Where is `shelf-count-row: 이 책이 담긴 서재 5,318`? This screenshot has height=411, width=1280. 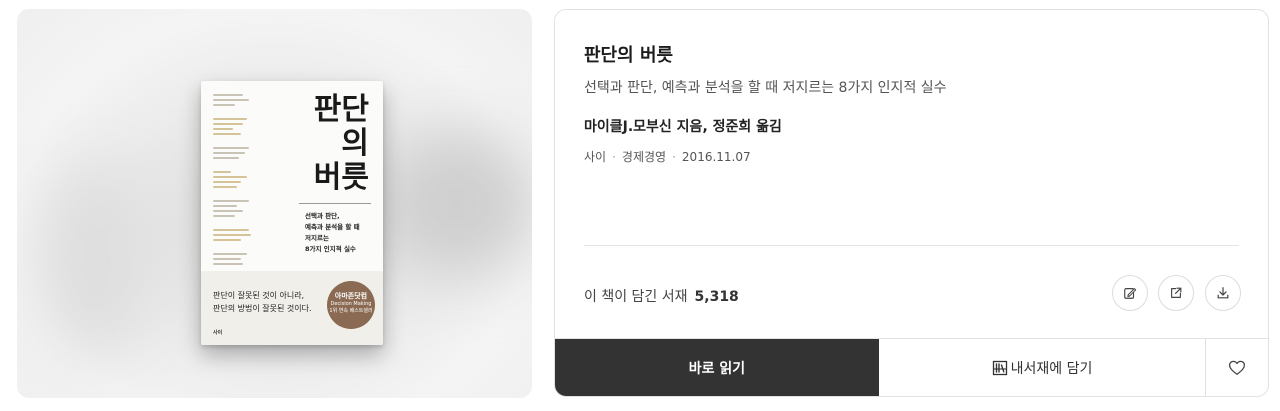 shelf-count-row: 이 책이 담긴 서재 5,318 is located at coordinates (661, 296).